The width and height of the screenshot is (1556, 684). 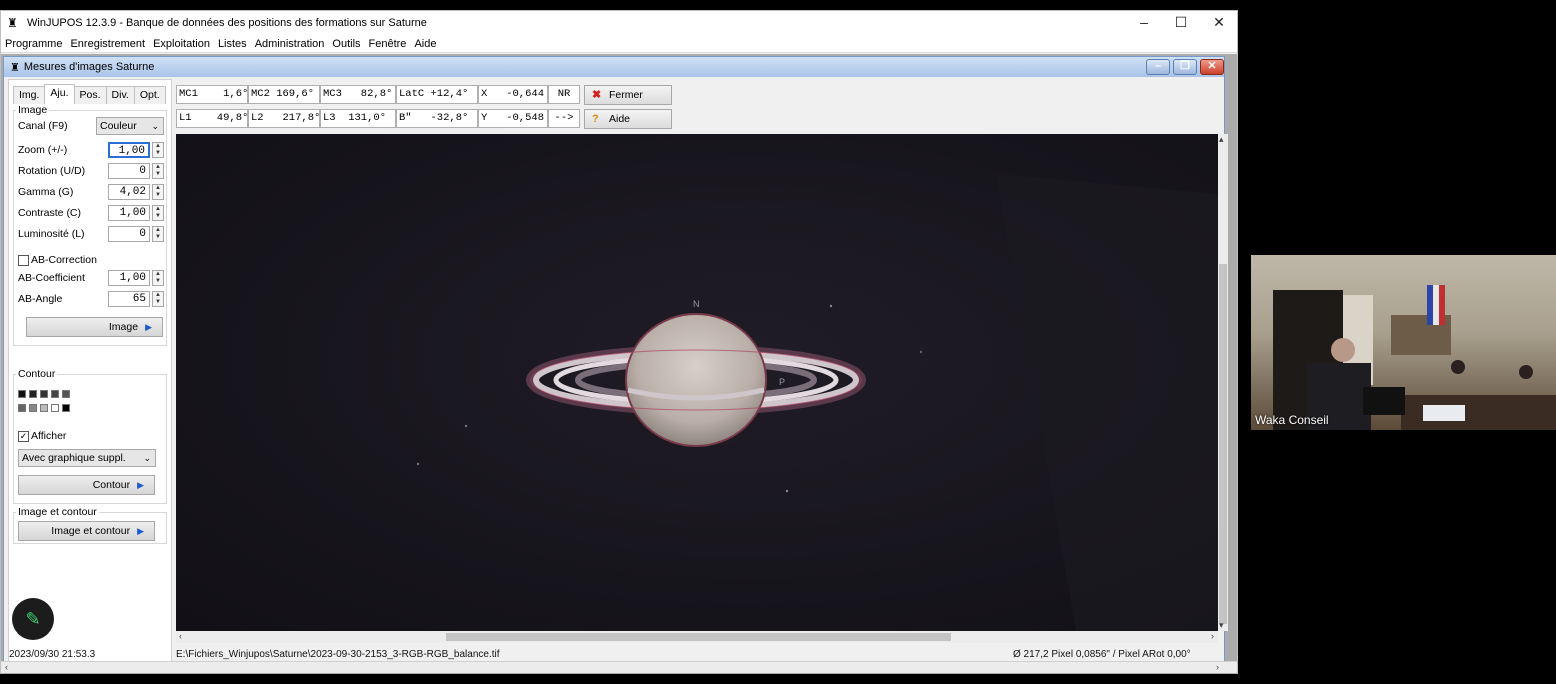 I want to click on l2-cell: L2 217,8°, so click(x=284, y=118).